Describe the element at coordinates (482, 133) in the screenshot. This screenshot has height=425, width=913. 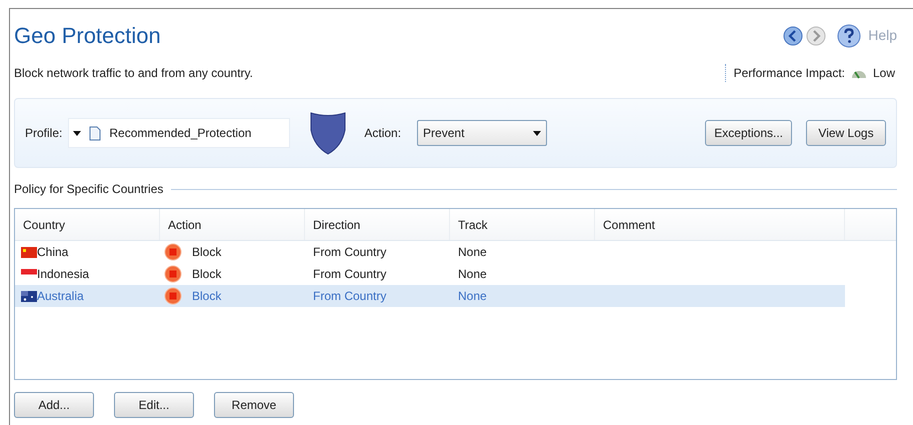
I see `action-dropdown: Prevent` at that location.